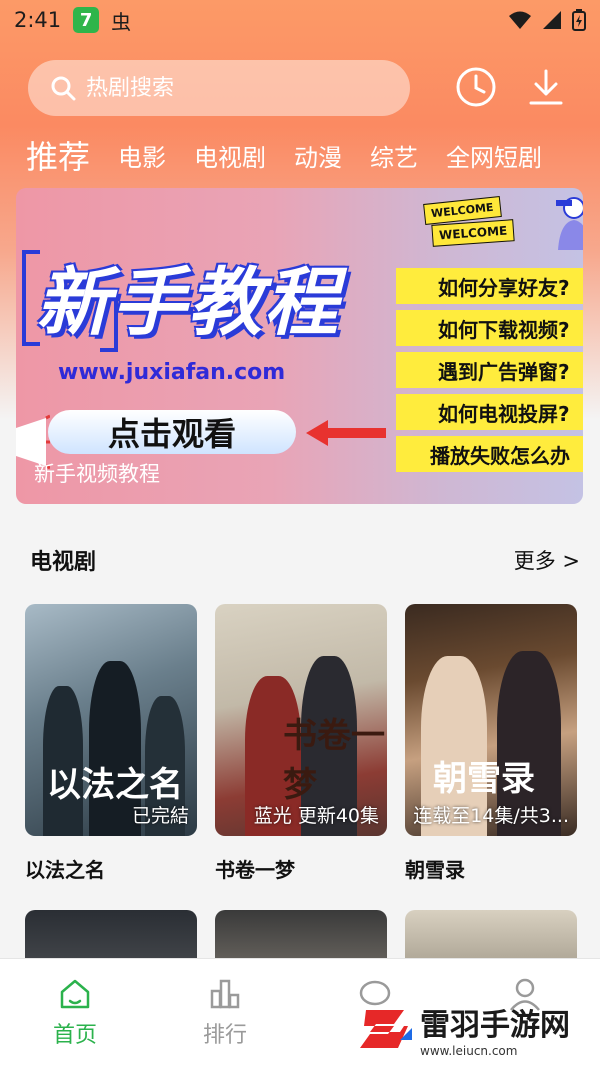  Describe the element at coordinates (225, 1021) in the screenshot. I see `nav-ranking: 排行` at that location.